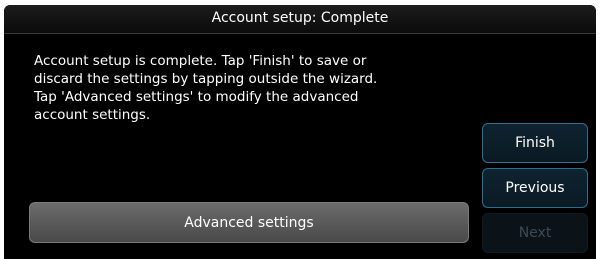 Image resolution: width=600 pixels, height=259 pixels. Describe the element at coordinates (535, 233) in the screenshot. I see `next-button: Next` at that location.